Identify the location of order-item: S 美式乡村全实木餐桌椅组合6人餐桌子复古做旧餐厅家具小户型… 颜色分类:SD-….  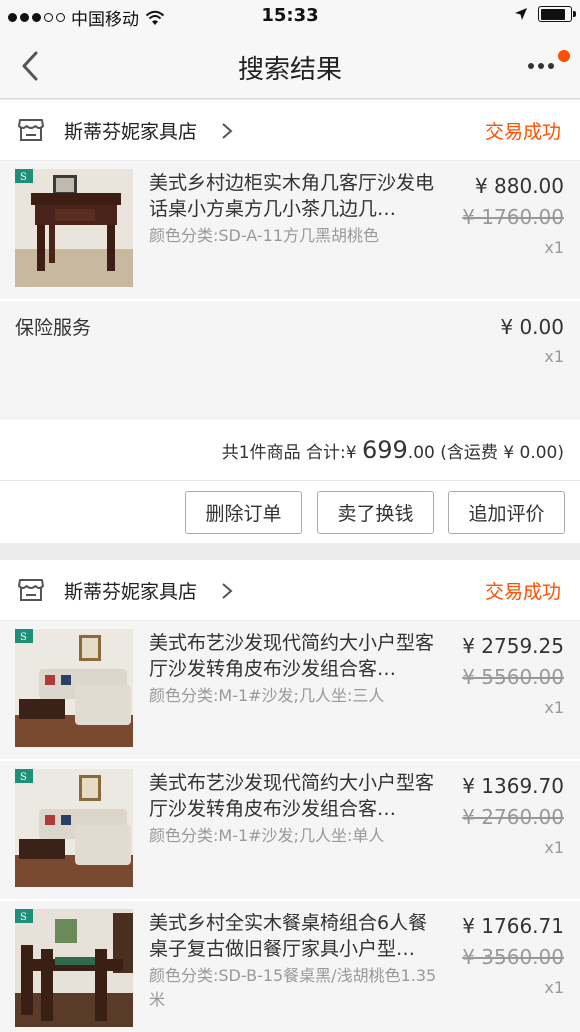
(290, 966).